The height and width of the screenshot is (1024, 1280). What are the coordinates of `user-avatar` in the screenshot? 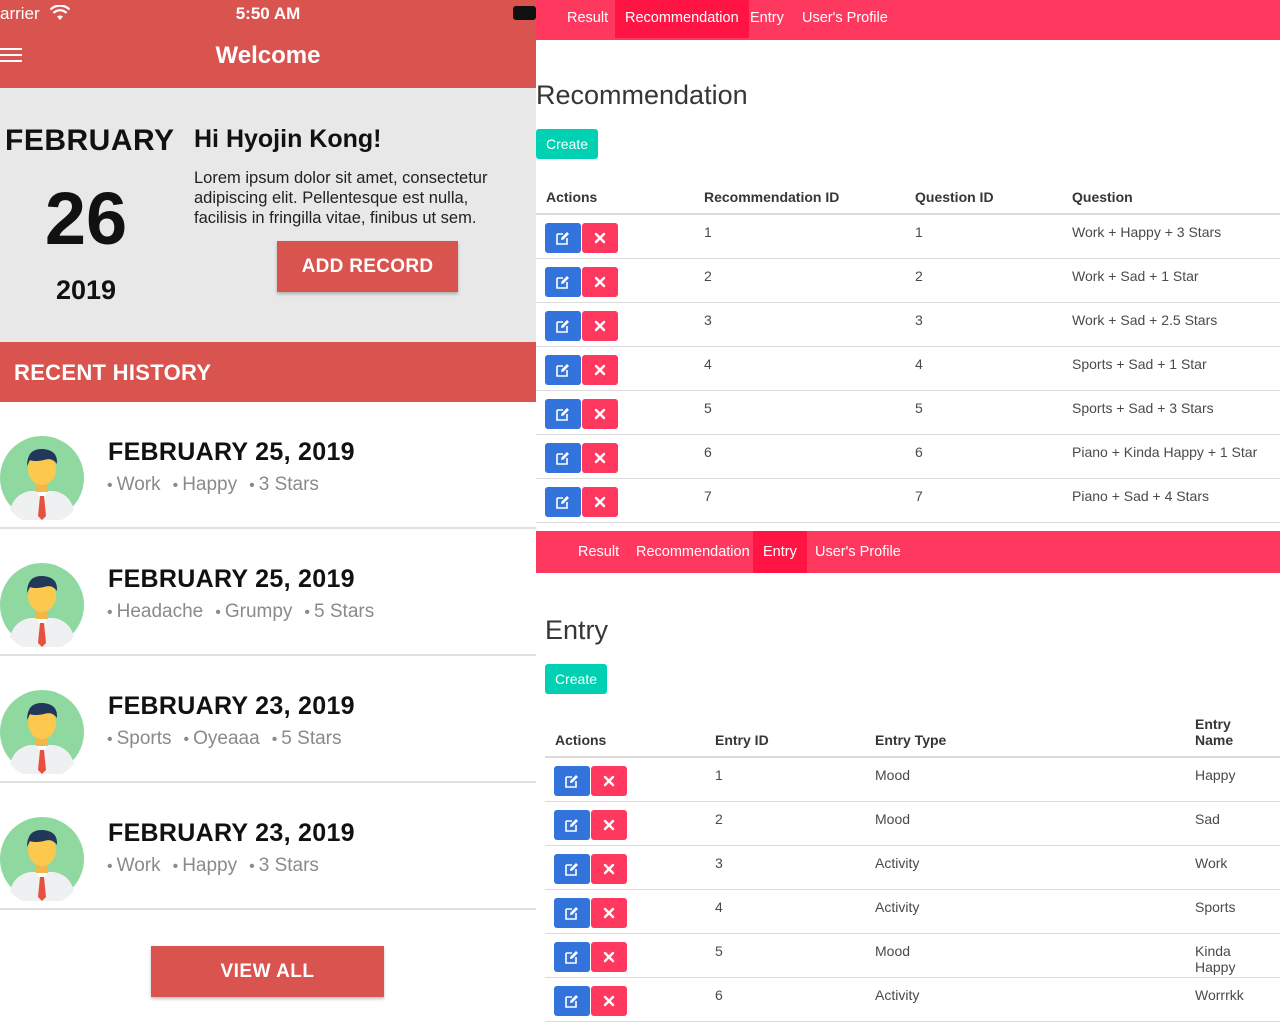 It's located at (42, 607).